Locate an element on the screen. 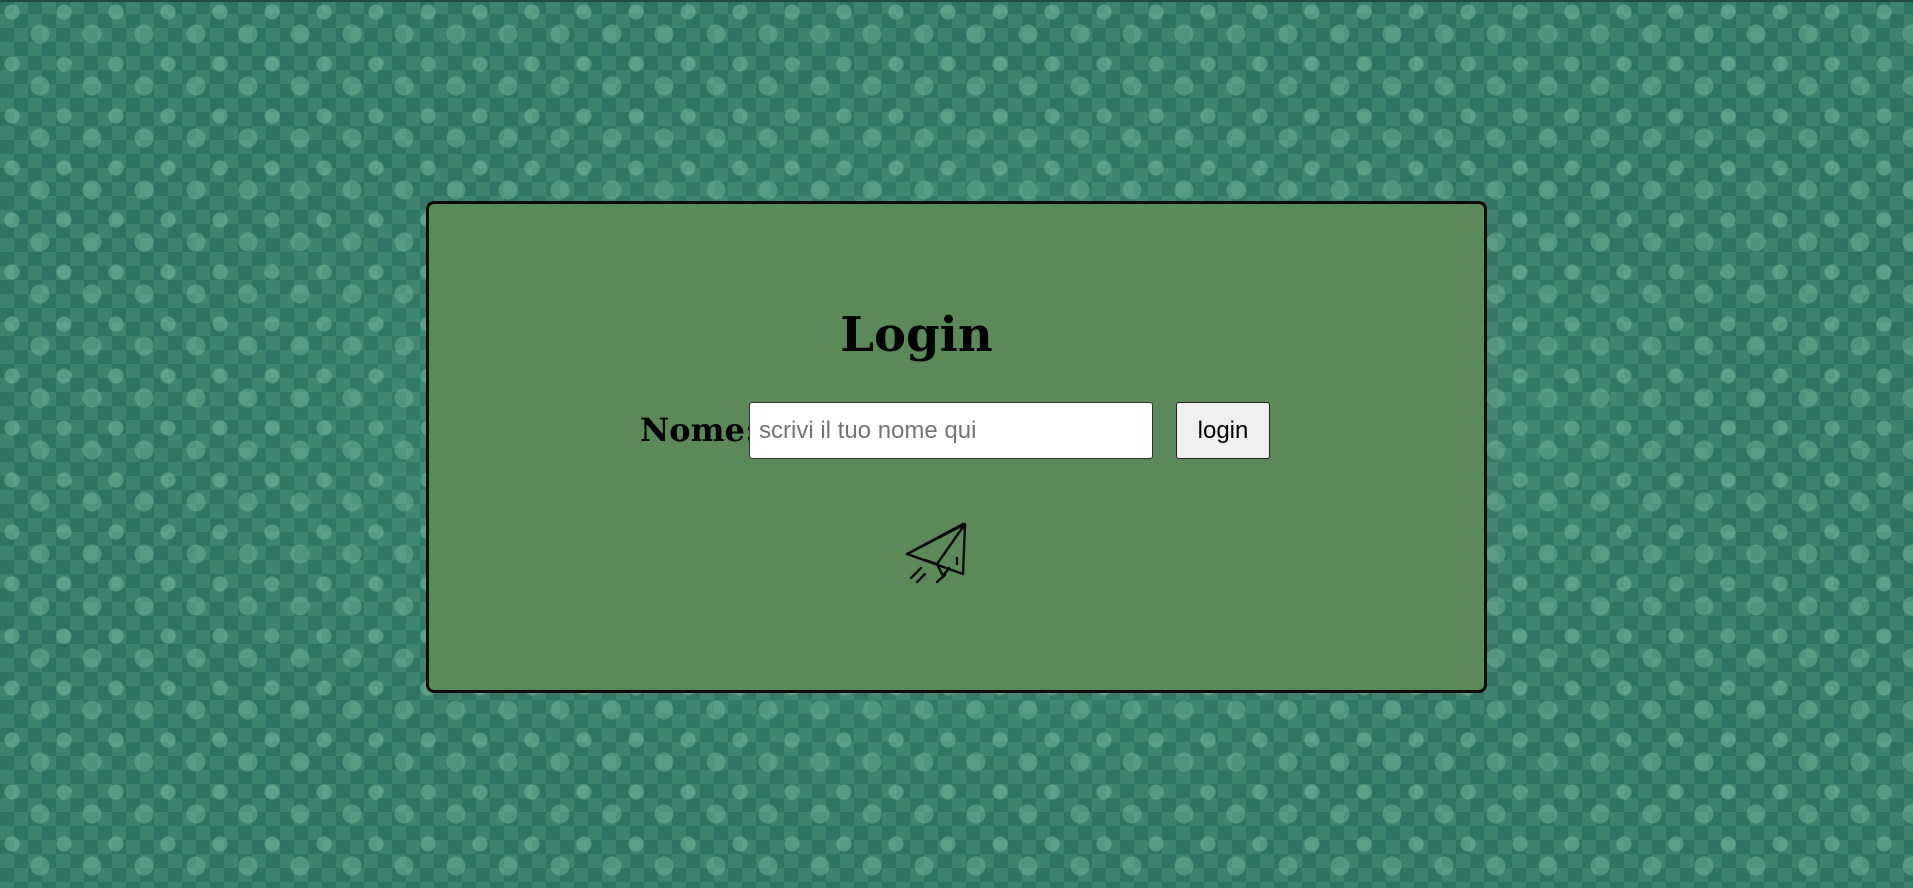 The height and width of the screenshot is (888, 1913). login-title: Login is located at coordinates (959, 335).